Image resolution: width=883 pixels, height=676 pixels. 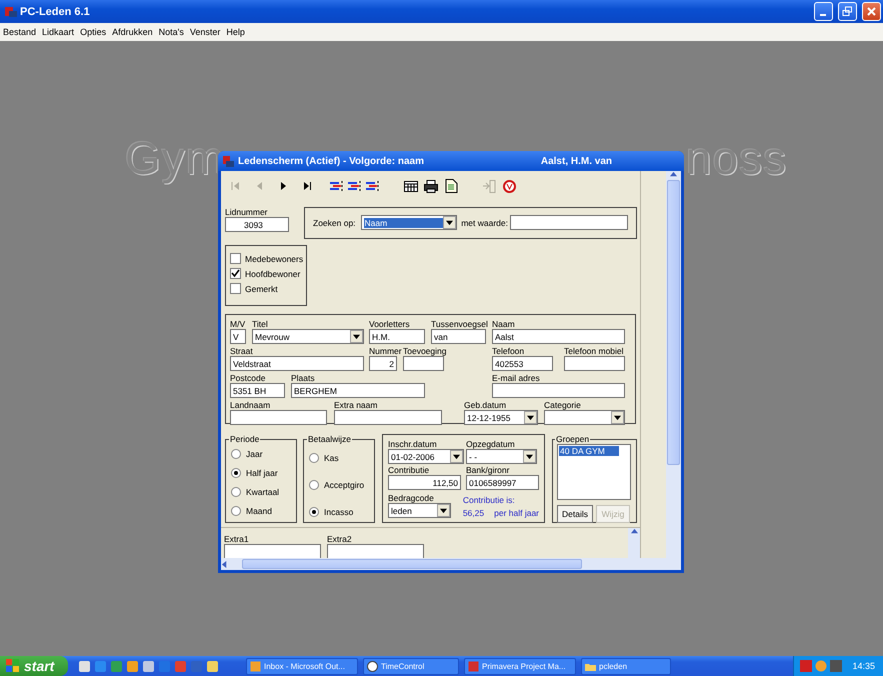 I want to click on field-label: Extra naam, so click(x=356, y=405).